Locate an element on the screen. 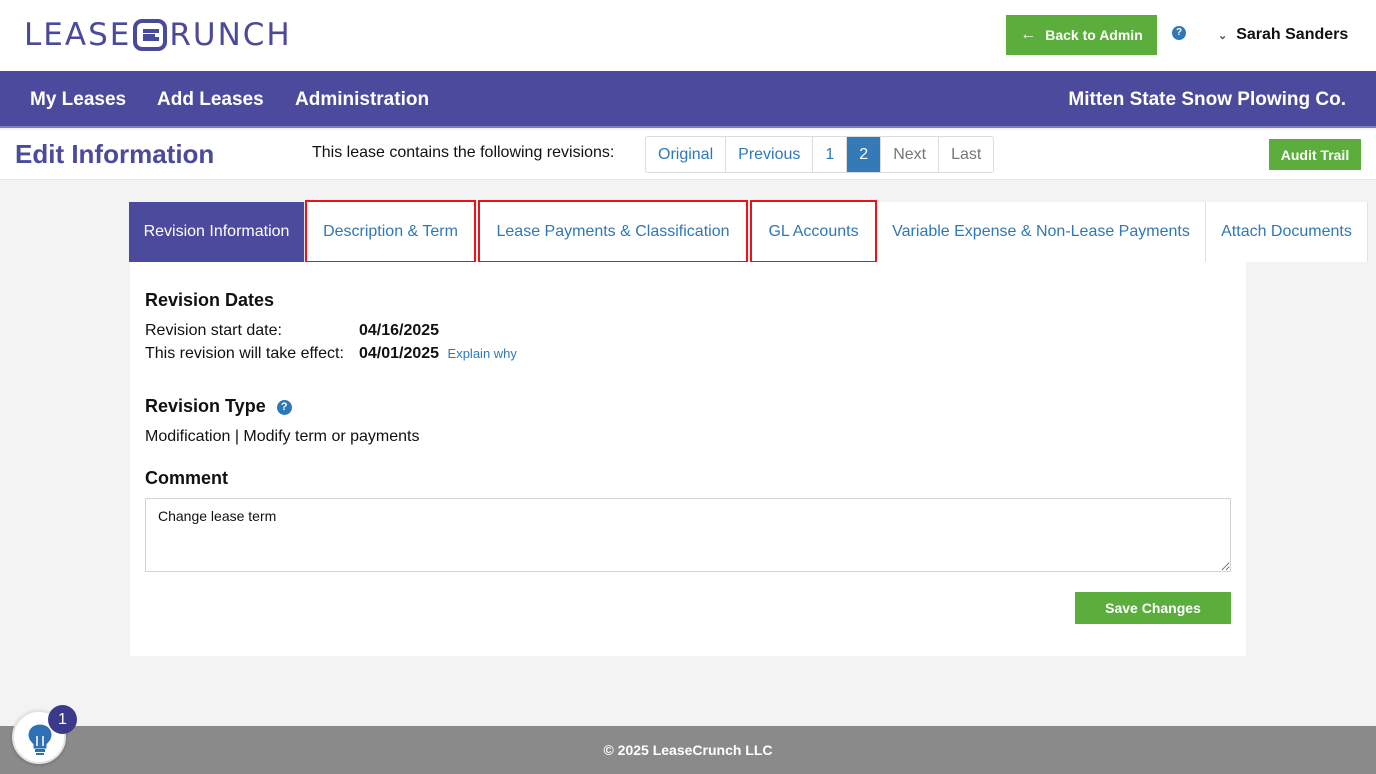 Image resolution: width=1376 pixels, height=774 pixels. chevron-down-icon: ⌄ is located at coordinates (1223, 35).